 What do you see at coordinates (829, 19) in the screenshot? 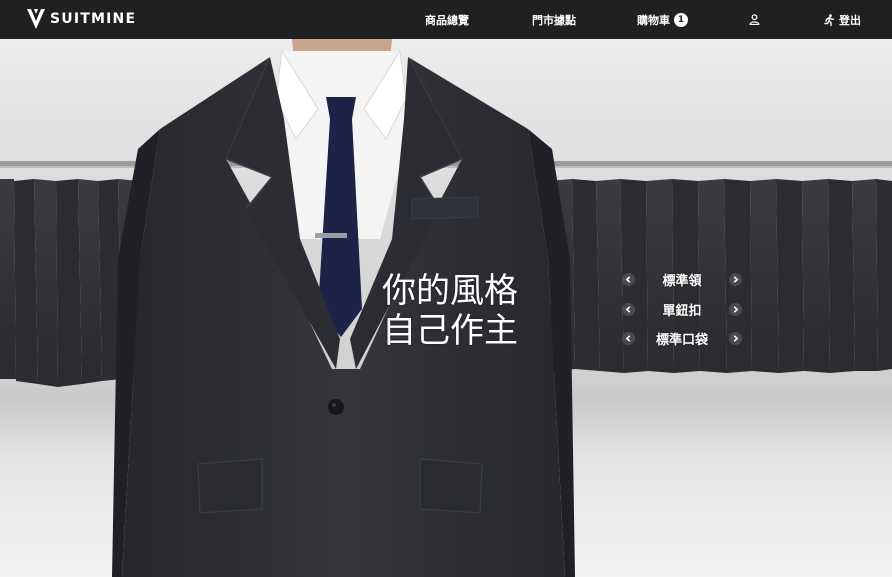
I see `running-person-icon` at bounding box center [829, 19].